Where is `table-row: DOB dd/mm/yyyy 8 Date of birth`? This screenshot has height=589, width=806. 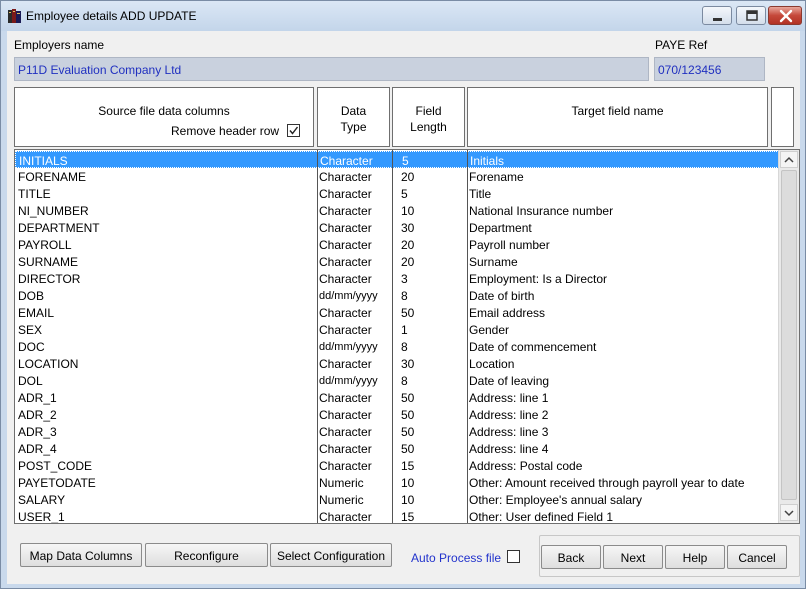
table-row: DOB dd/mm/yyyy 8 Date of birth is located at coordinates (397, 295).